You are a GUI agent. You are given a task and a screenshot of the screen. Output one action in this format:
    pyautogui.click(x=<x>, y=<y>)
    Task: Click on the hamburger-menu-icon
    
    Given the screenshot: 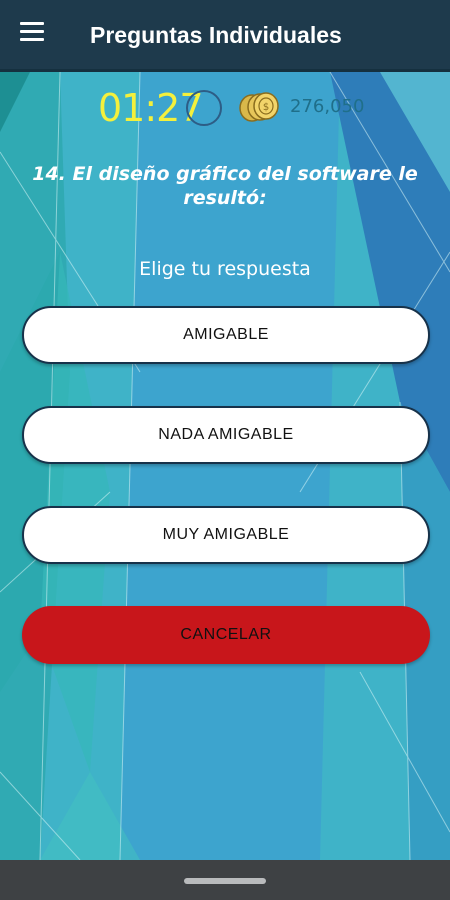 What is the action you would take?
    pyautogui.click(x=35, y=35)
    